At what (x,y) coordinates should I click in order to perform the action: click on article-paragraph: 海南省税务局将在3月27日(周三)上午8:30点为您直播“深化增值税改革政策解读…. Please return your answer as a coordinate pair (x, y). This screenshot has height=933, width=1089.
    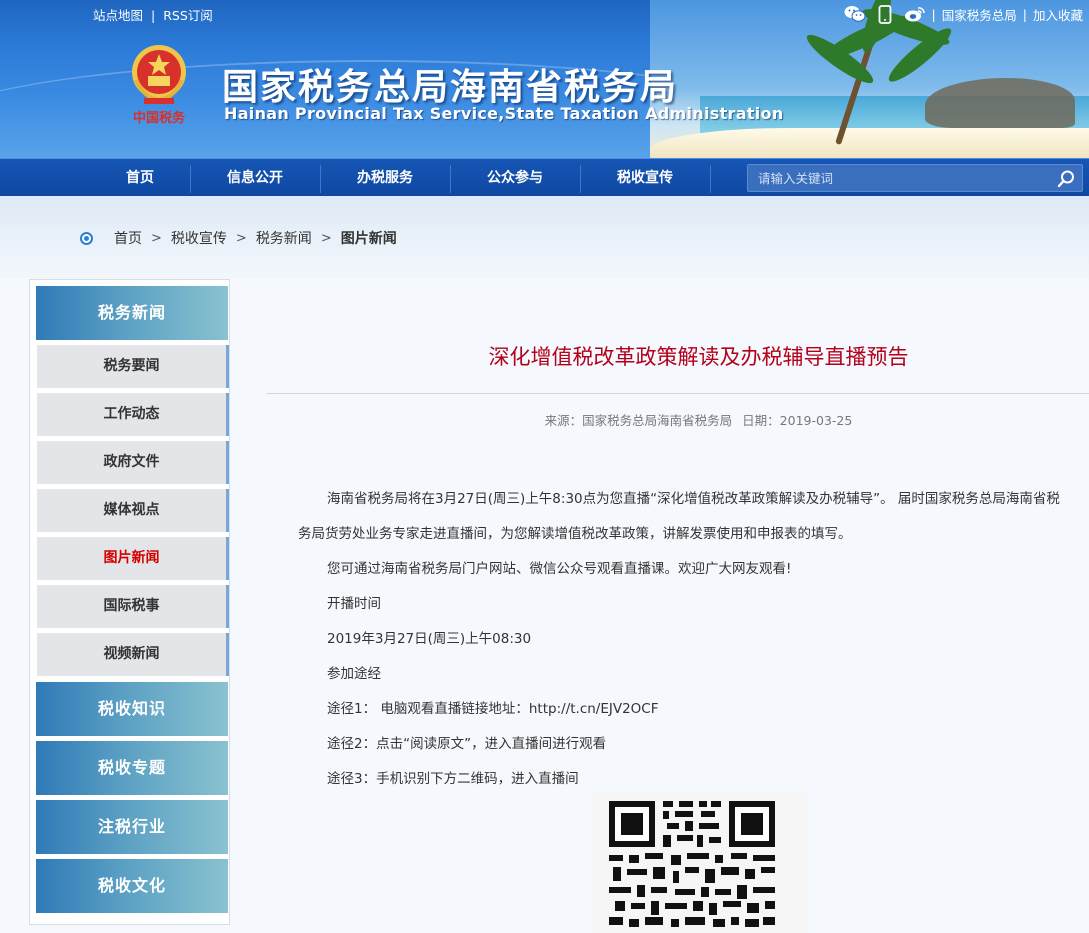
    Looking at the image, I should click on (693, 499).